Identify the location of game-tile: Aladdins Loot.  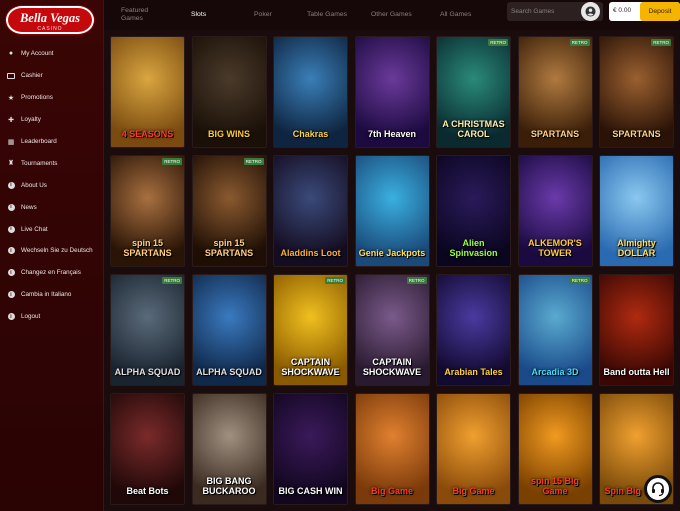
(310, 211).